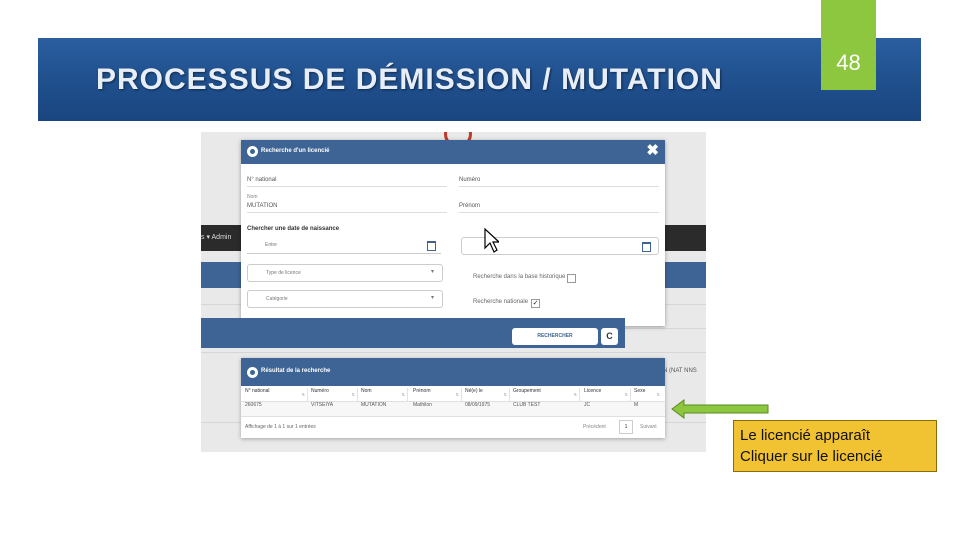 The width and height of the screenshot is (960, 540). I want to click on cell-licence: JC, so click(587, 408).